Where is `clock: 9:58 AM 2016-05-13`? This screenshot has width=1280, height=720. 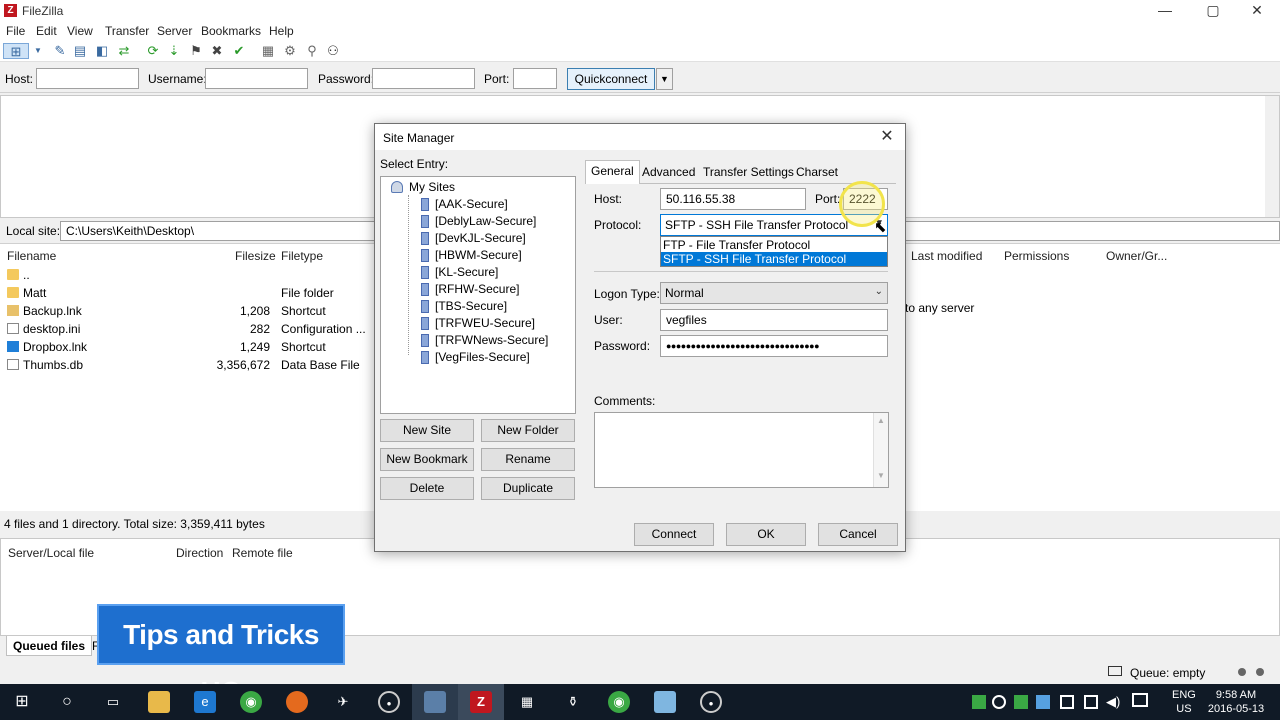
clock: 9:58 AM 2016-05-13 is located at coordinates (1236, 702).